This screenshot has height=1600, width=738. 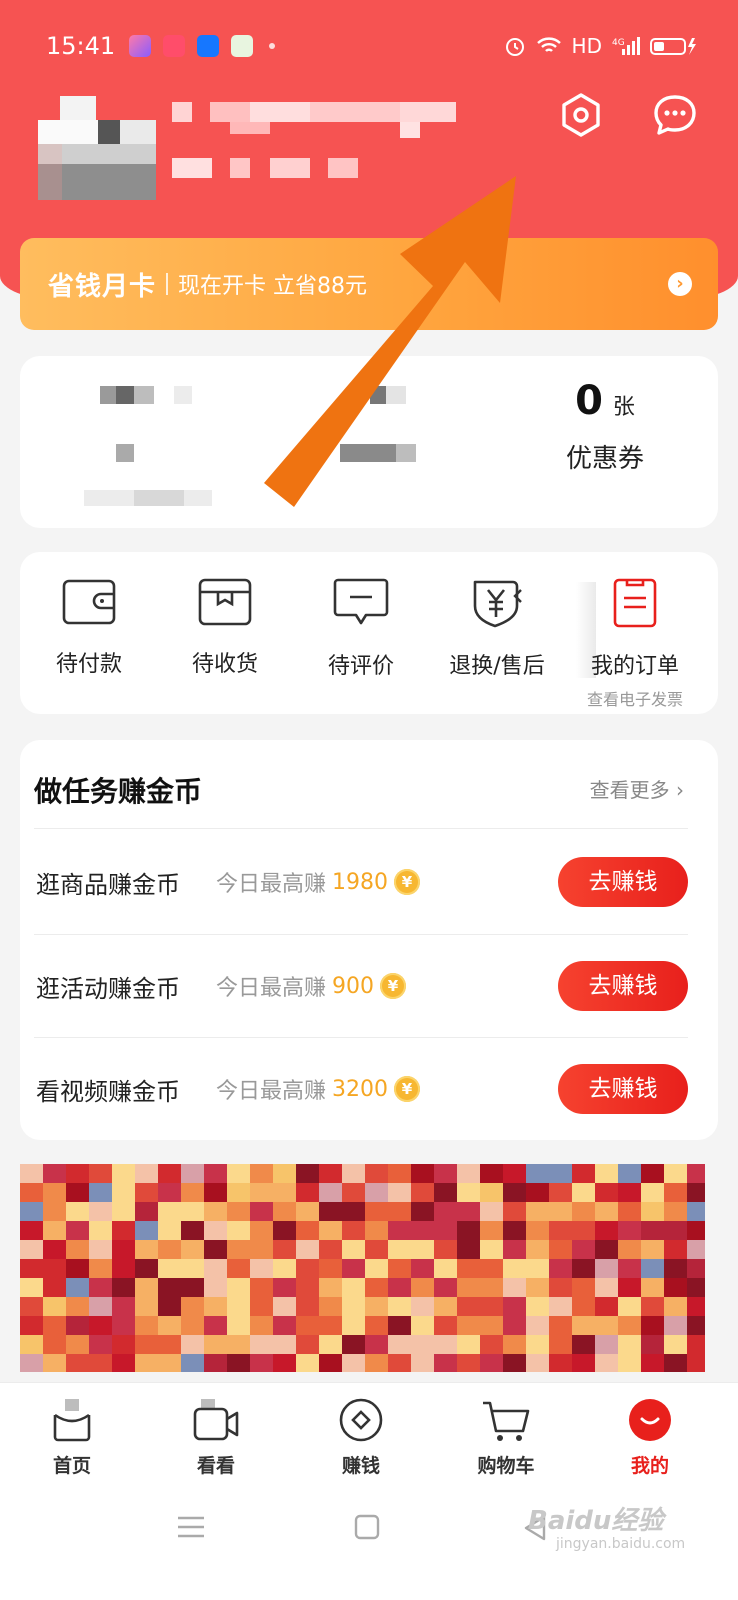 I want to click on tab-earn: 赚钱, so click(x=361, y=1437).